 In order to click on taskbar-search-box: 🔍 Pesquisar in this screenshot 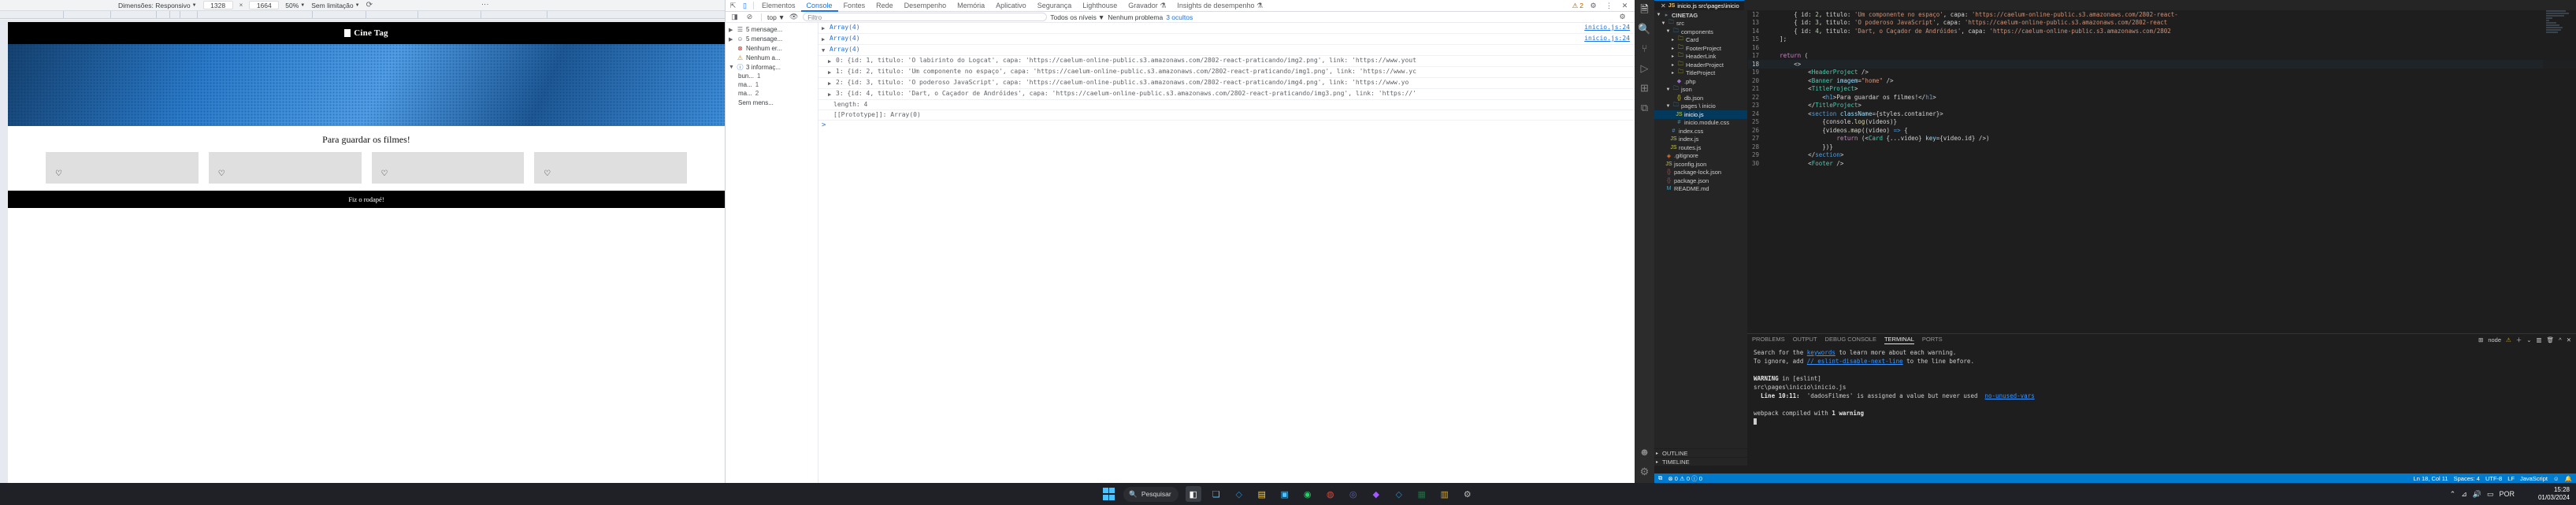, I will do `click(1151, 494)`.